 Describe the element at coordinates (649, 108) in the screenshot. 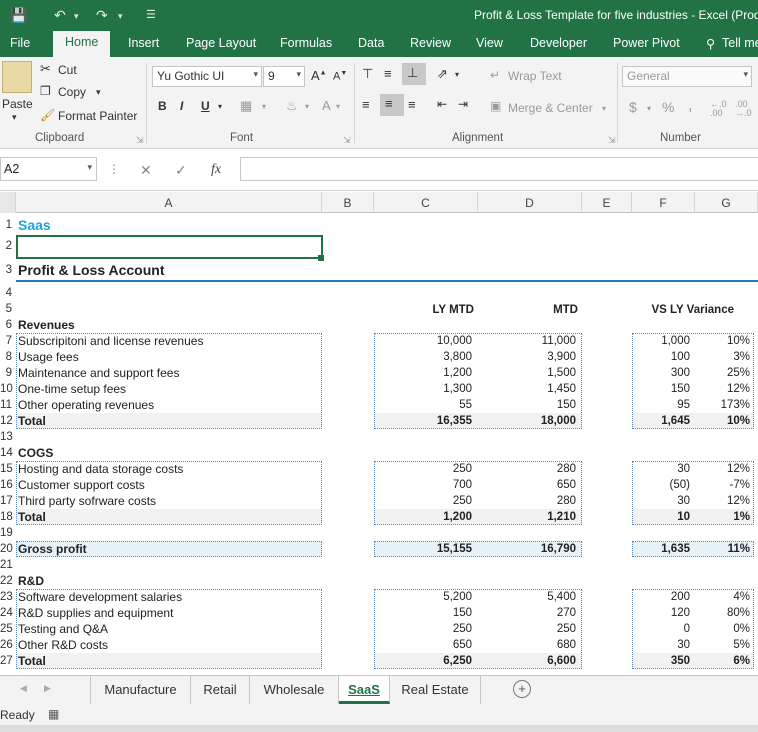

I see `currency-dropdown-icon: ▾` at that location.